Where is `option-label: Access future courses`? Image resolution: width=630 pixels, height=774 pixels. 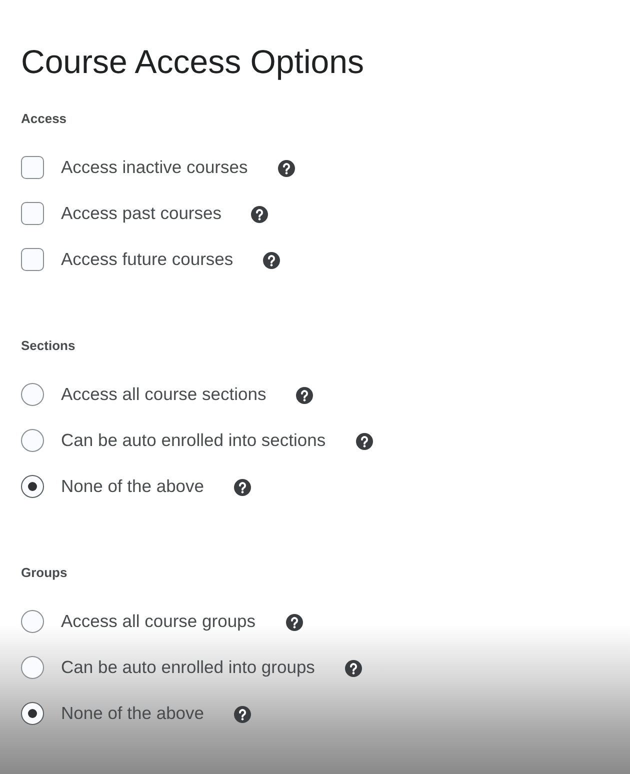
option-label: Access future courses is located at coordinates (147, 259).